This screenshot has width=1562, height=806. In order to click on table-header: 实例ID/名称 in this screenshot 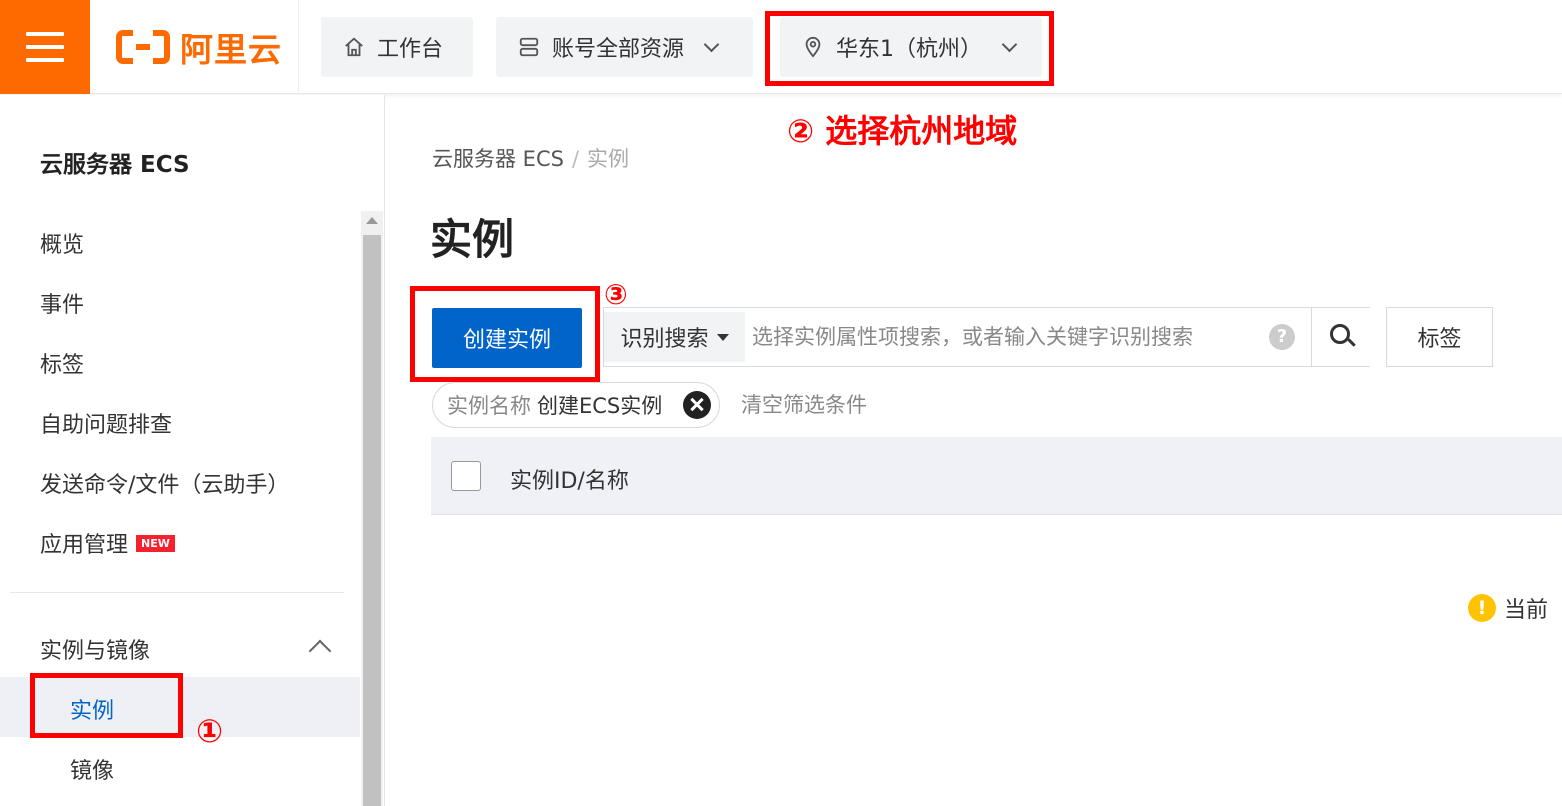, I will do `click(996, 476)`.